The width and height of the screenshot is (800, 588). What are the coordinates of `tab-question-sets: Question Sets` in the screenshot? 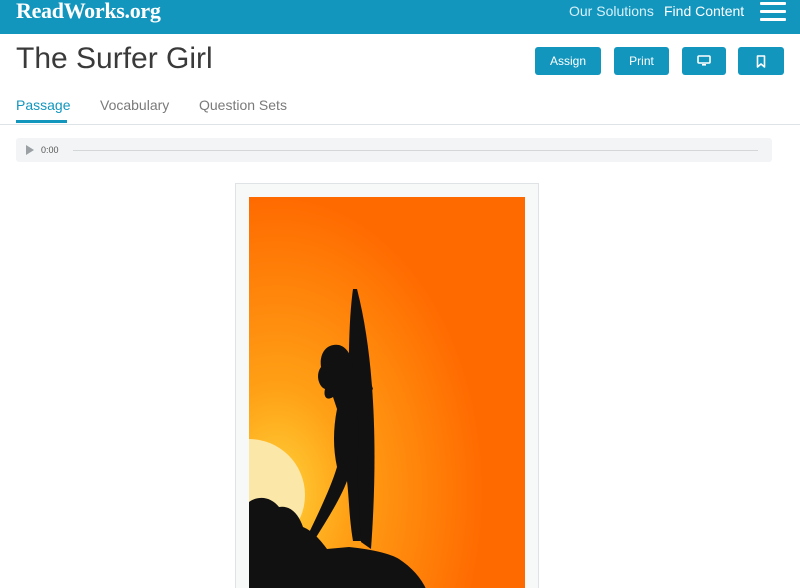 It's located at (243, 105).